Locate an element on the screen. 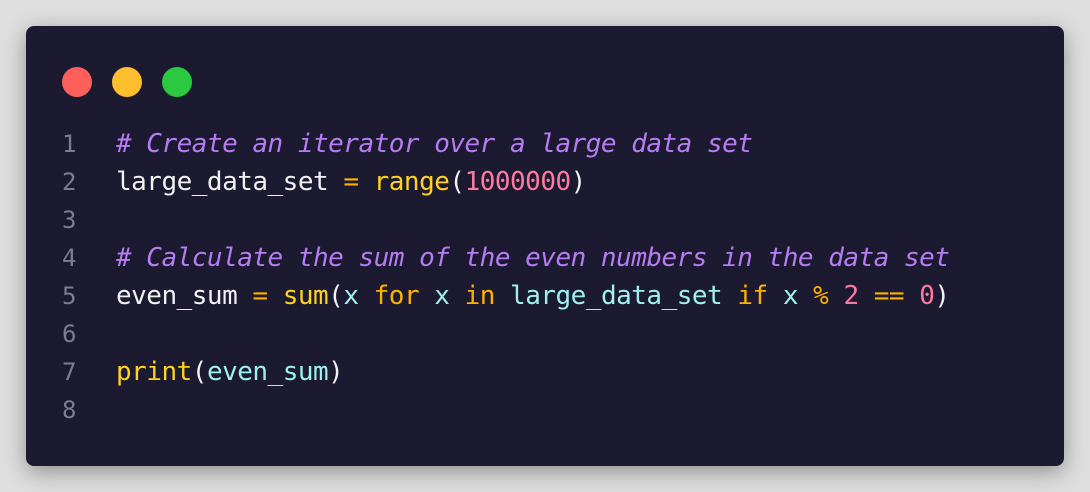 This screenshot has width=1090, height=492. code-token: == is located at coordinates (889, 296).